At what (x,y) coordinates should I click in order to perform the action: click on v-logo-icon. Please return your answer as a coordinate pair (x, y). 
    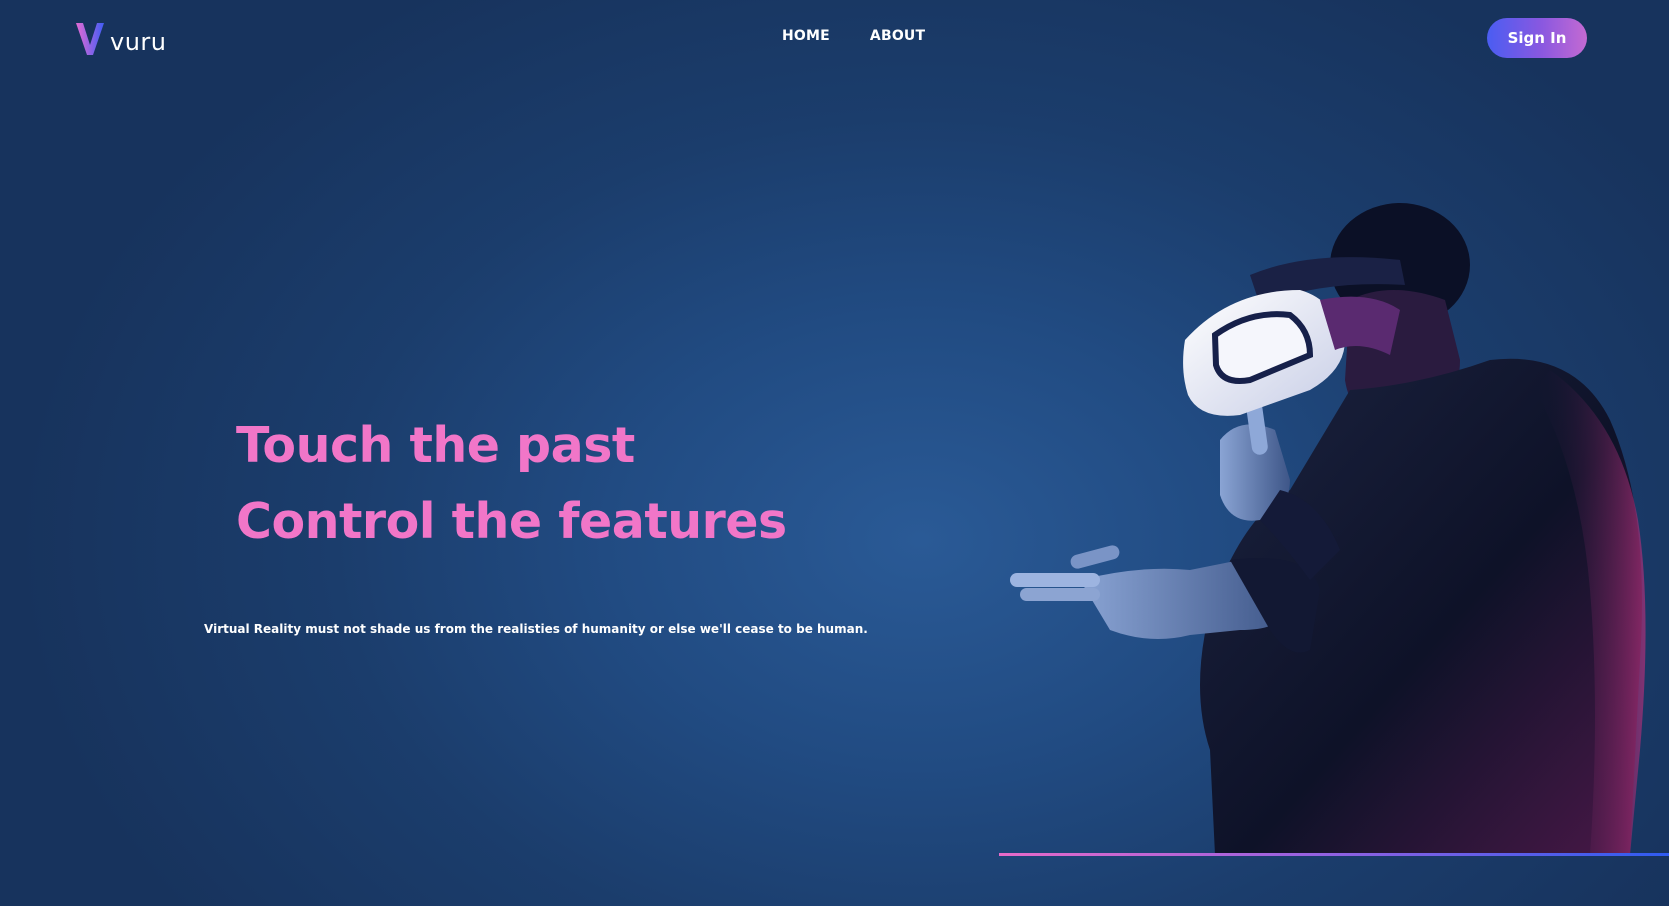
    Looking at the image, I should click on (90, 39).